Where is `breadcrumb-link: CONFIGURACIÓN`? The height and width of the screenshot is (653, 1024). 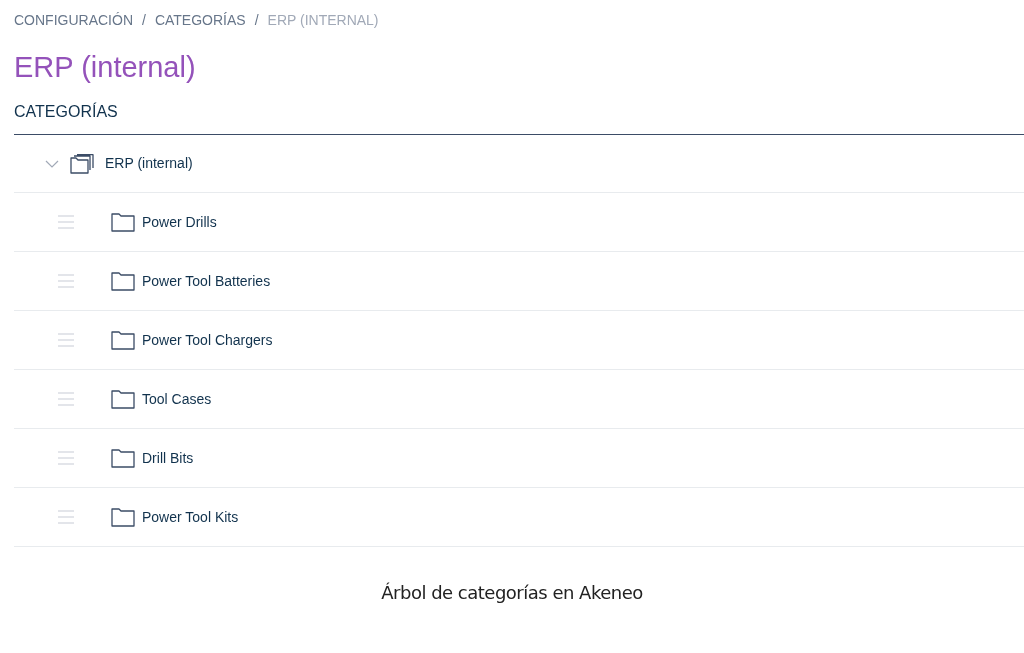
breadcrumb-link: CONFIGURACIÓN is located at coordinates (73, 20).